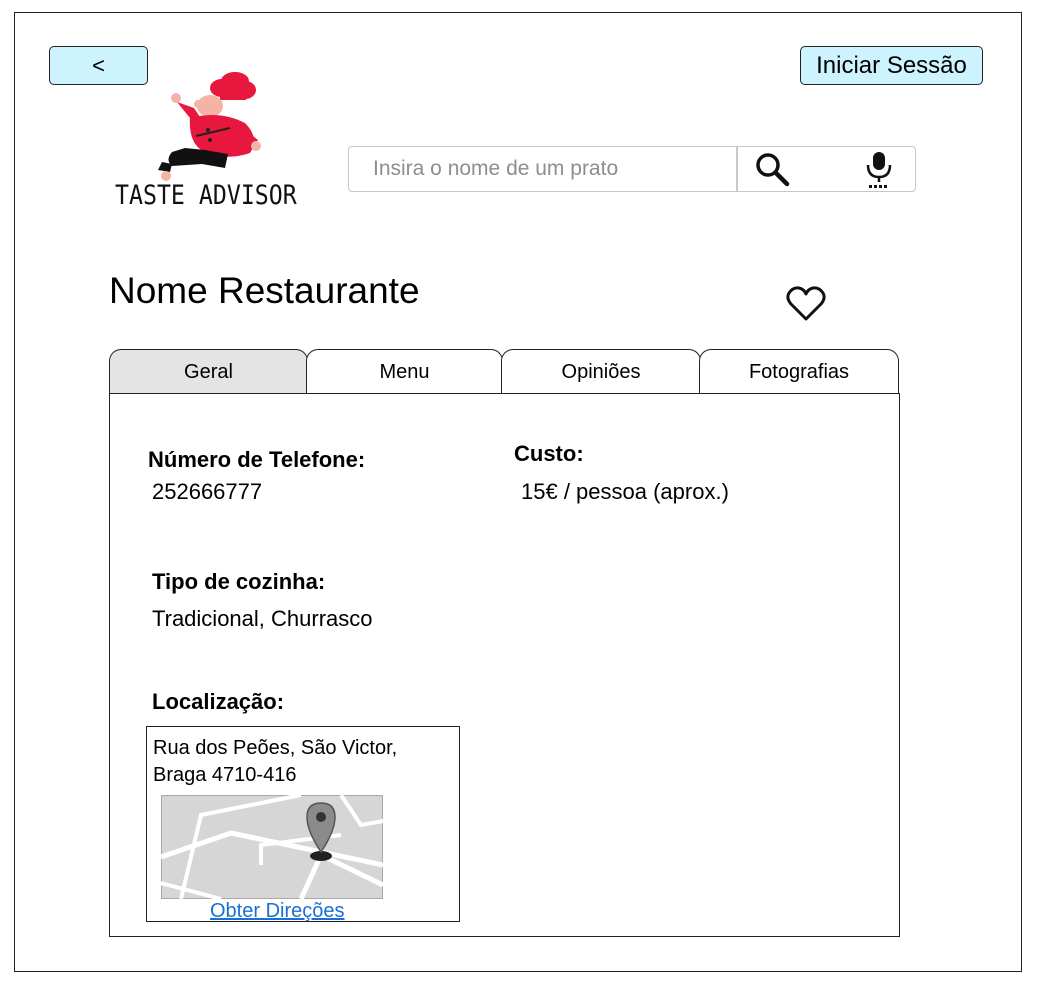  I want to click on phone-label: Número de Telefone:, so click(257, 459).